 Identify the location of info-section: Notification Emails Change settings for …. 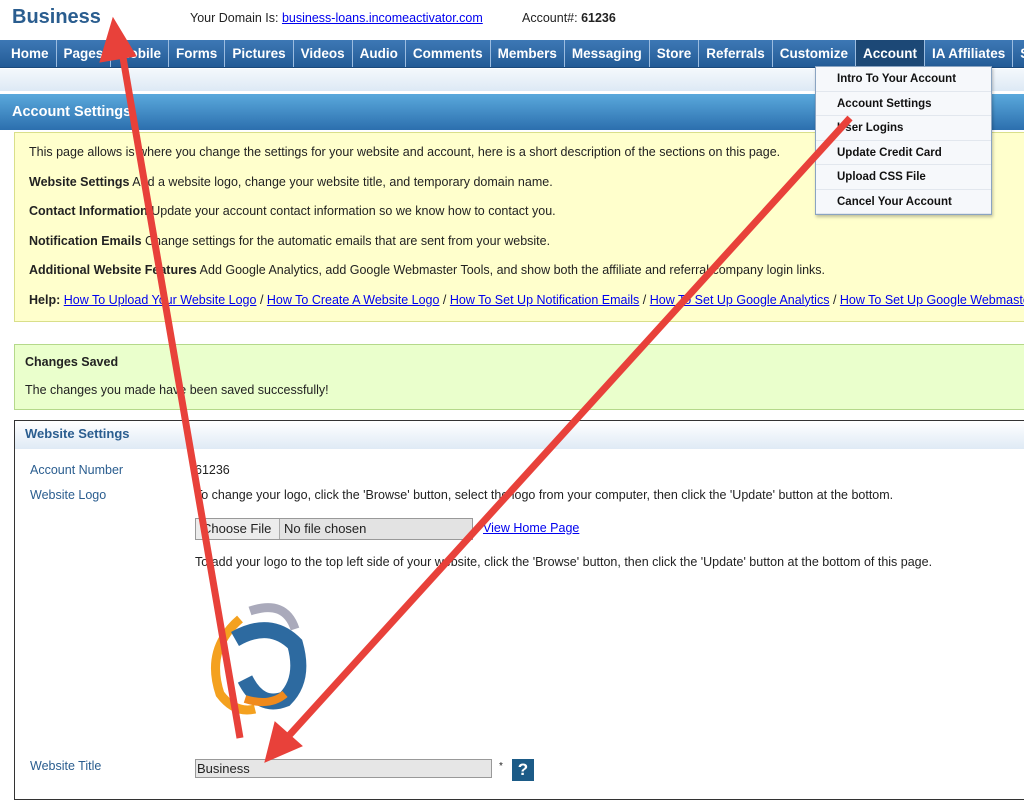
(524, 241).